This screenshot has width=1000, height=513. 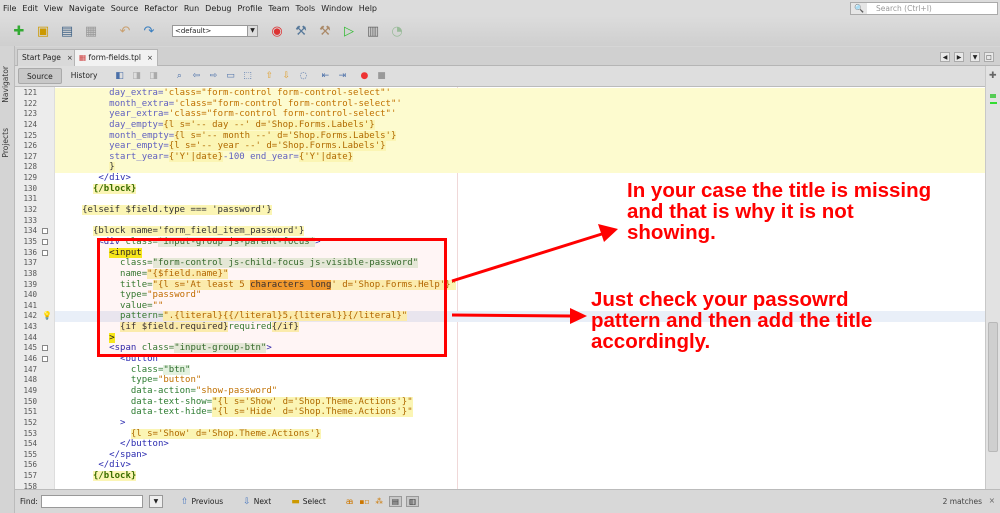 I want to click on menu-refactor: Refactor, so click(x=161, y=8).